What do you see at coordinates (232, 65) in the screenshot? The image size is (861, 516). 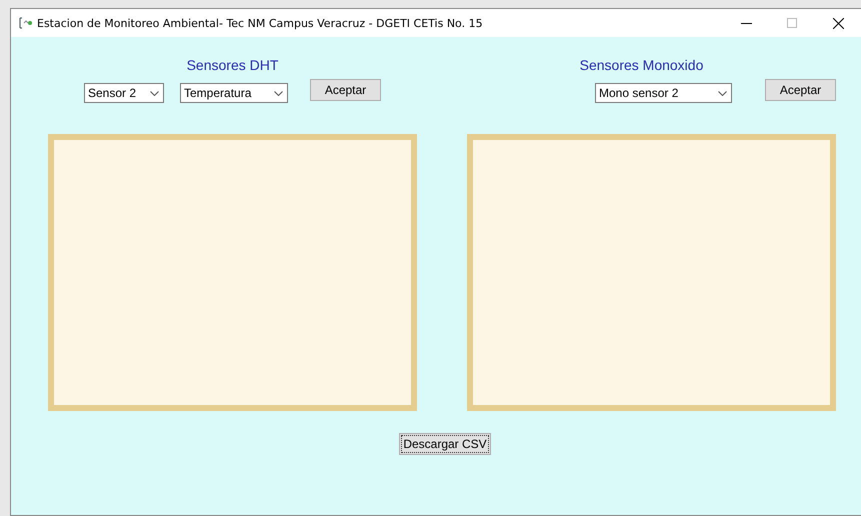 I see `section-heading: Sensores DHT` at bounding box center [232, 65].